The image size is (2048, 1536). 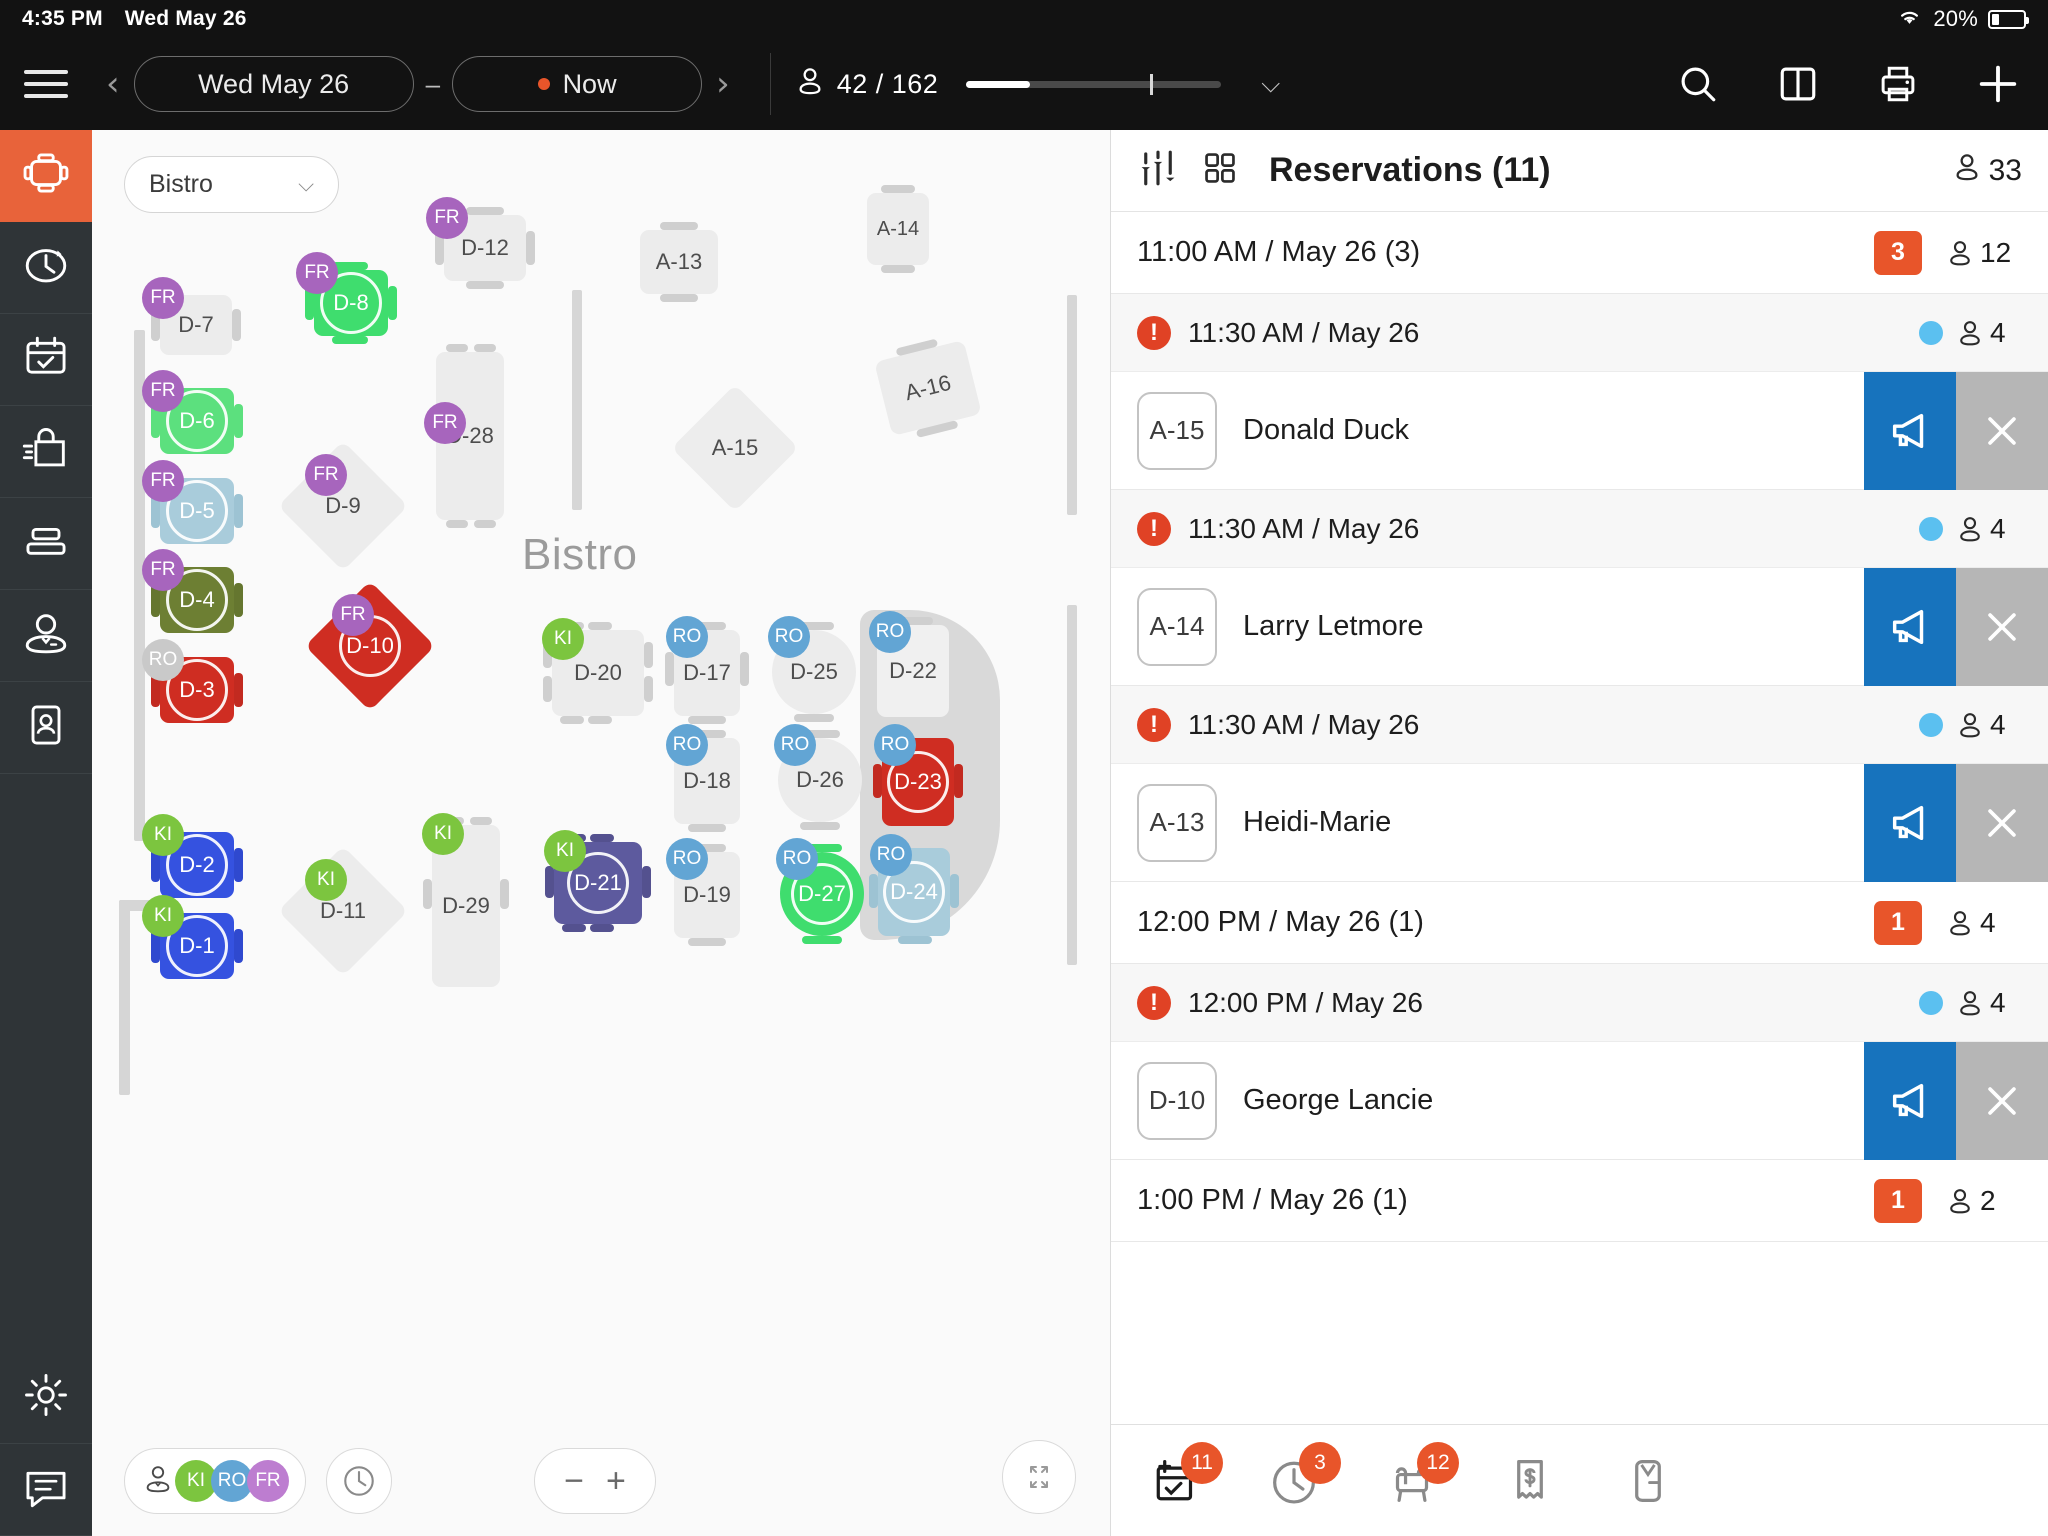 I want to click on reservation-row: A-14 Larry Letmore, so click(x=1579, y=626).